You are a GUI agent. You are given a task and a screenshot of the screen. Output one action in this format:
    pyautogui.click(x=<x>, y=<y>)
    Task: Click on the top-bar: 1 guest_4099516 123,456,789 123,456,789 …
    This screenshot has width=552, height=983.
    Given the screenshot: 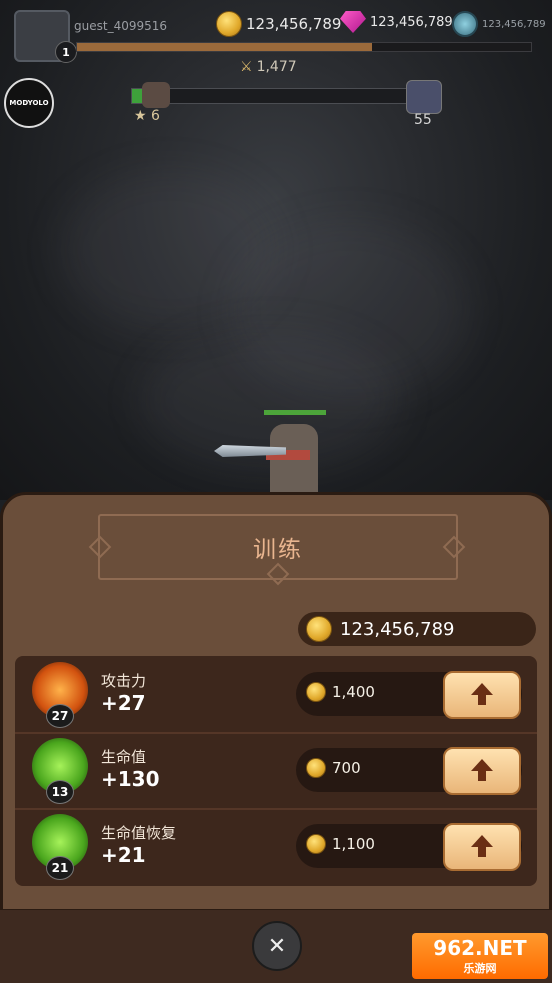 What is the action you would take?
    pyautogui.click(x=276, y=32)
    